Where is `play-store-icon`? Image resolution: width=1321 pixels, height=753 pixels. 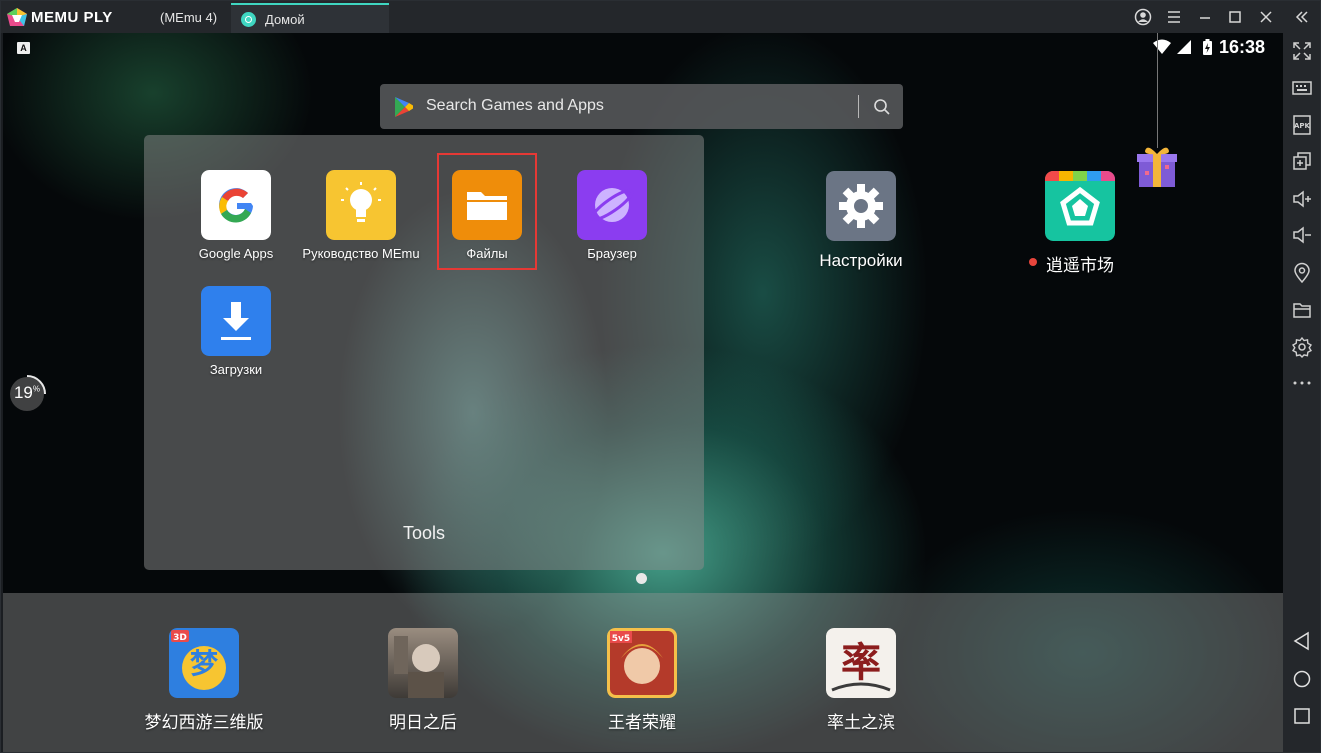 play-store-icon is located at coordinates (404, 107).